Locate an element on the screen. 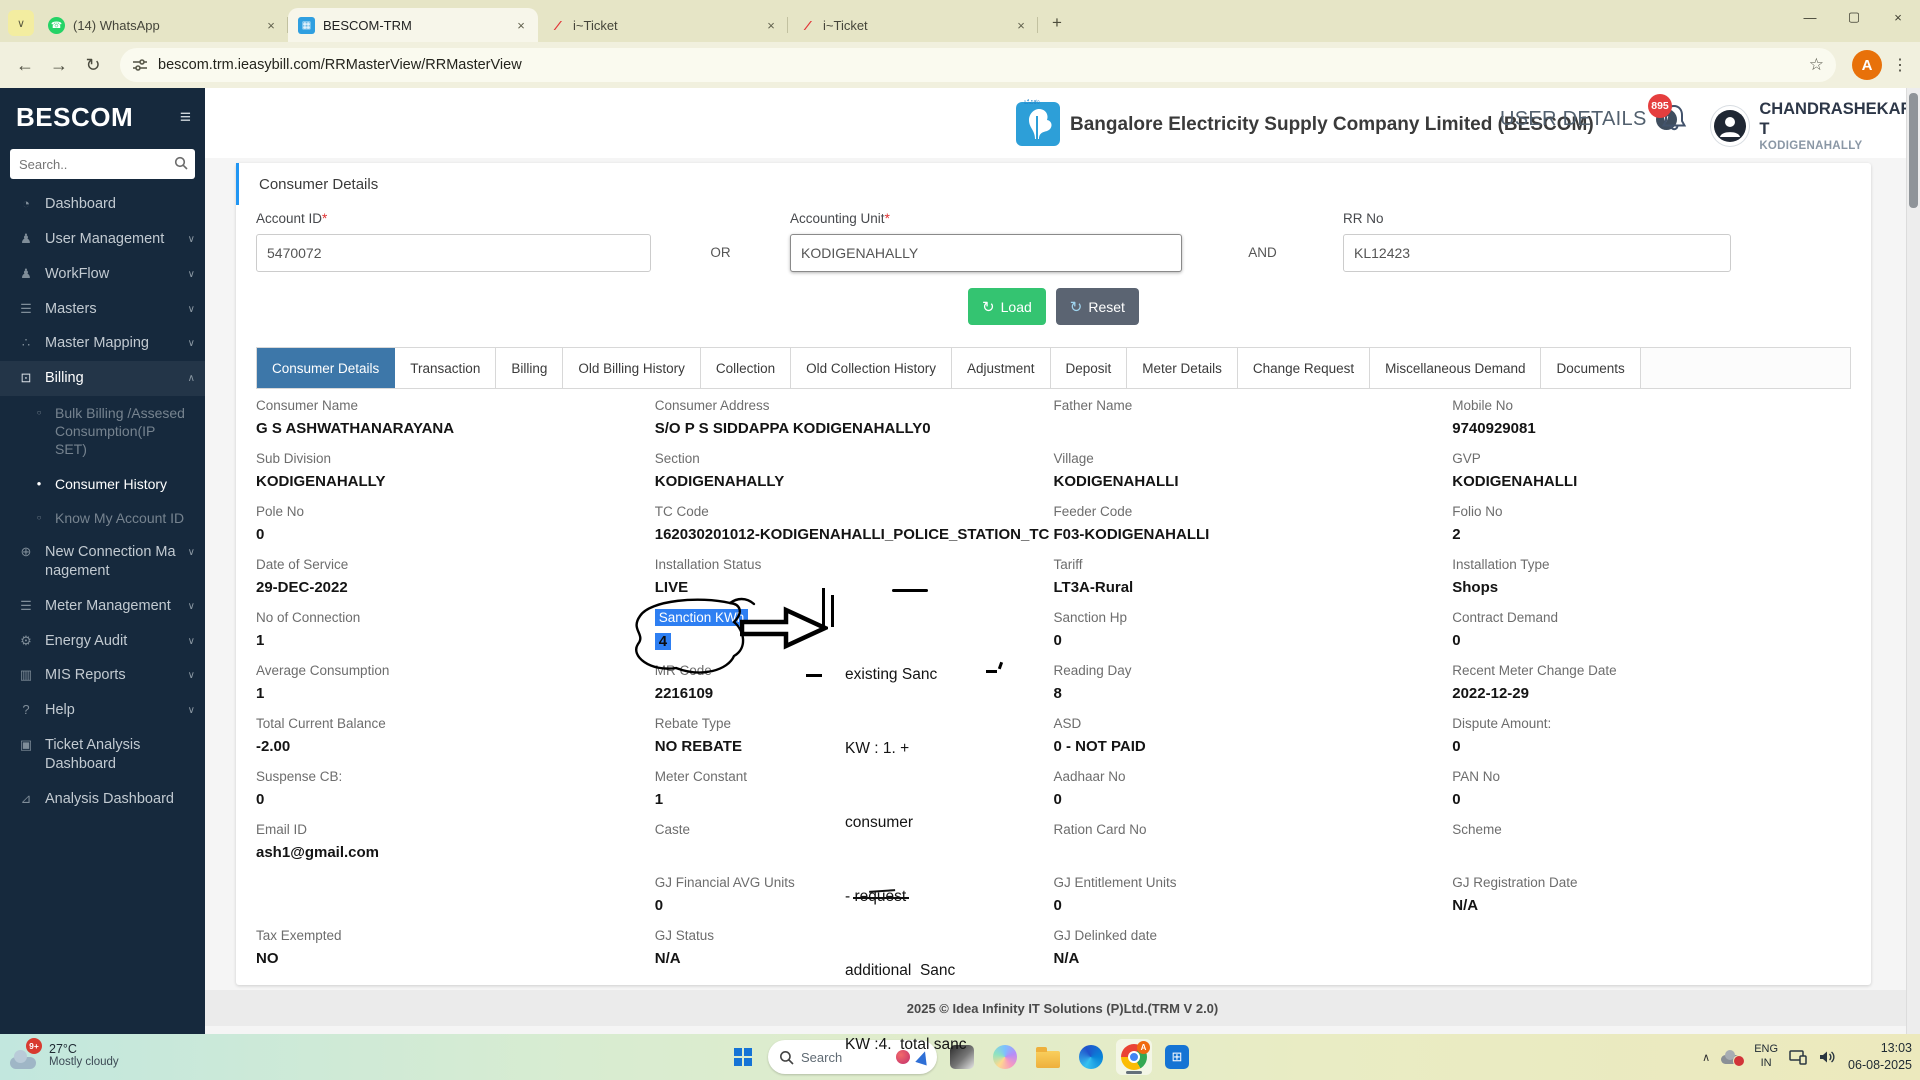 The height and width of the screenshot is (1080, 1920). taskbar-app-store: ⊞ is located at coordinates (1177, 1057).